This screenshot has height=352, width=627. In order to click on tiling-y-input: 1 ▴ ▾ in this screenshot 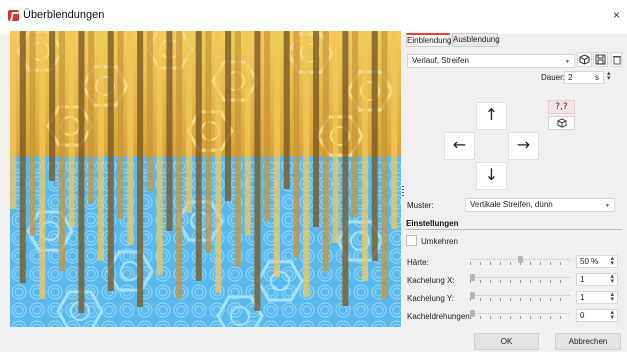, I will do `click(597, 297)`.